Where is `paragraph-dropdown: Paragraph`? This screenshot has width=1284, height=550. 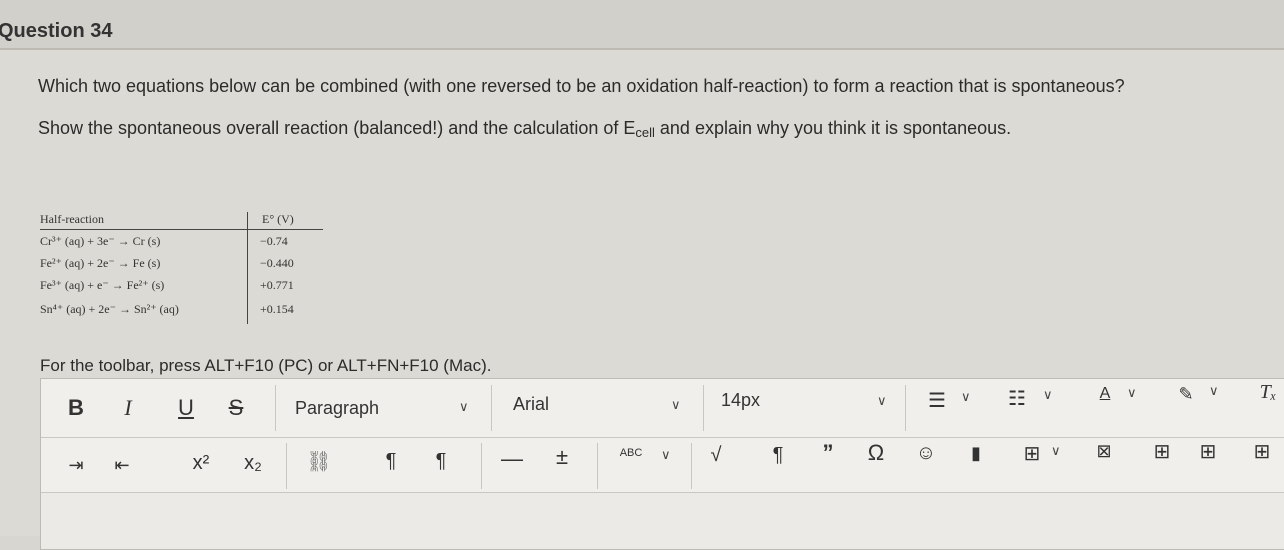 paragraph-dropdown: Paragraph is located at coordinates (337, 408).